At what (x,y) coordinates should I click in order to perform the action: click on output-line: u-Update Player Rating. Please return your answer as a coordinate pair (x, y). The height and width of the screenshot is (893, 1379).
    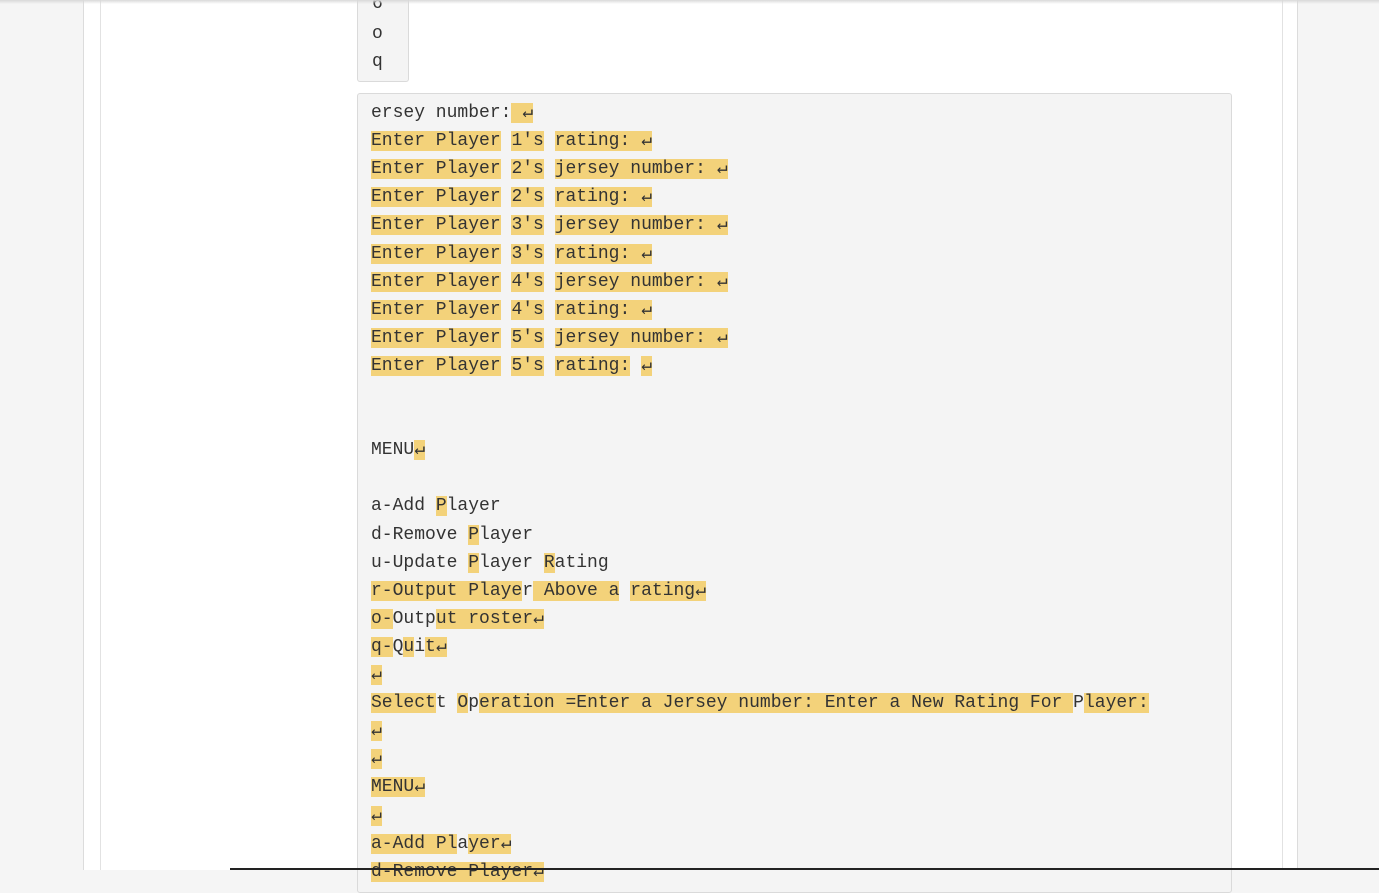
    Looking at the image, I should click on (490, 563).